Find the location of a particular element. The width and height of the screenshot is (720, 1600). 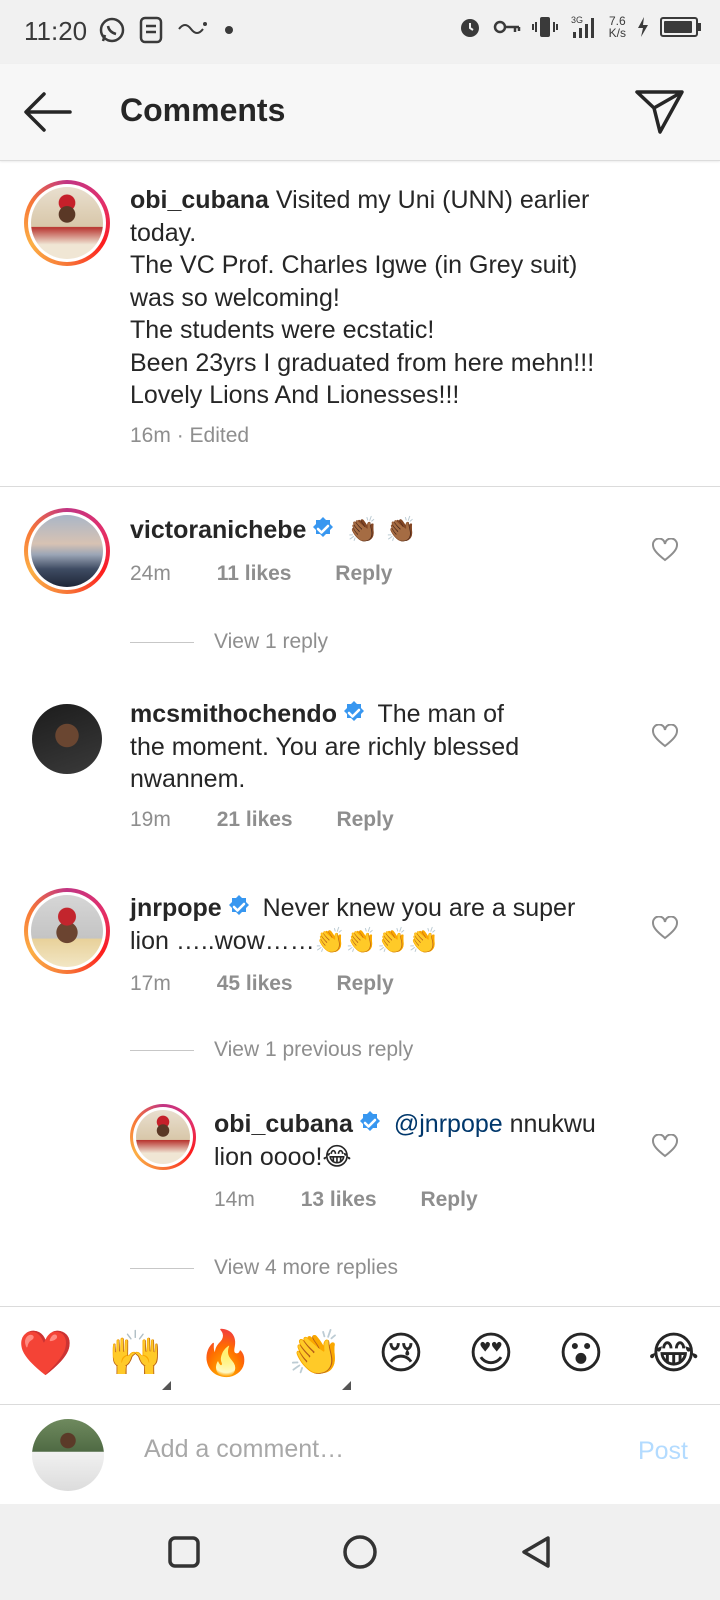

comment-meta: 17m 45 likes Reply is located at coordinates (262, 984).